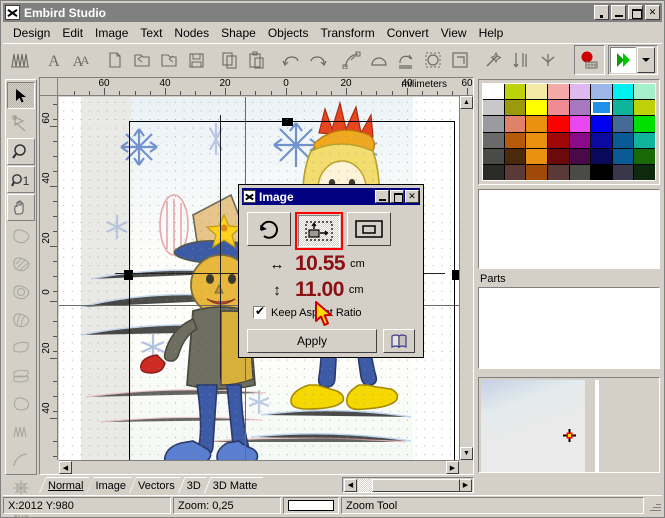 This screenshot has width=665, height=518. Describe the element at coordinates (455, 275) in the screenshot. I see `resize-handle-right` at that location.